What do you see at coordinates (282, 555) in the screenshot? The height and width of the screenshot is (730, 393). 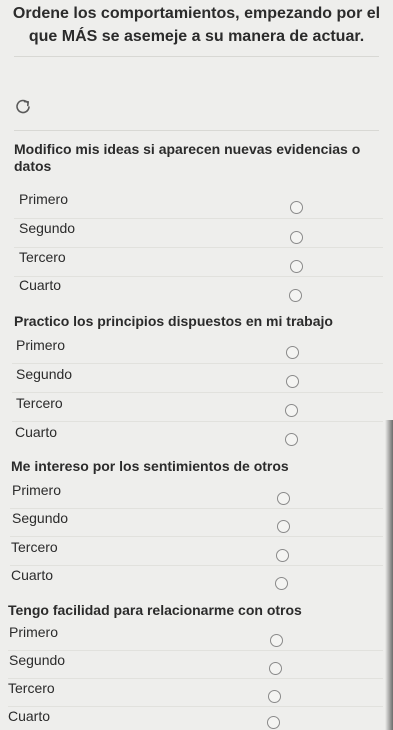 I see `q3-option-tercero-radio` at bounding box center [282, 555].